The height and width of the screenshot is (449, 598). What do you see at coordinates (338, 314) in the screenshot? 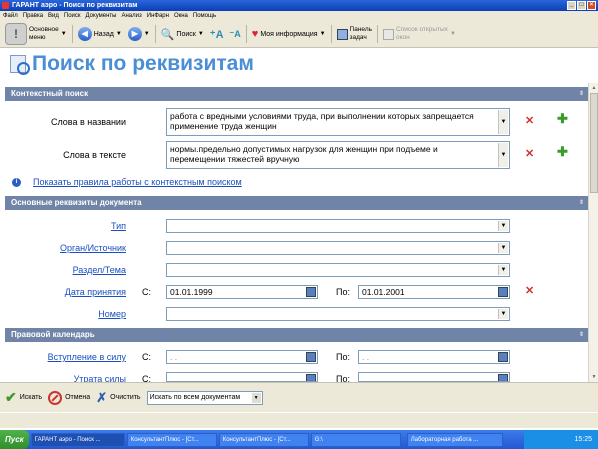
I see `number-select: ▼` at bounding box center [338, 314].